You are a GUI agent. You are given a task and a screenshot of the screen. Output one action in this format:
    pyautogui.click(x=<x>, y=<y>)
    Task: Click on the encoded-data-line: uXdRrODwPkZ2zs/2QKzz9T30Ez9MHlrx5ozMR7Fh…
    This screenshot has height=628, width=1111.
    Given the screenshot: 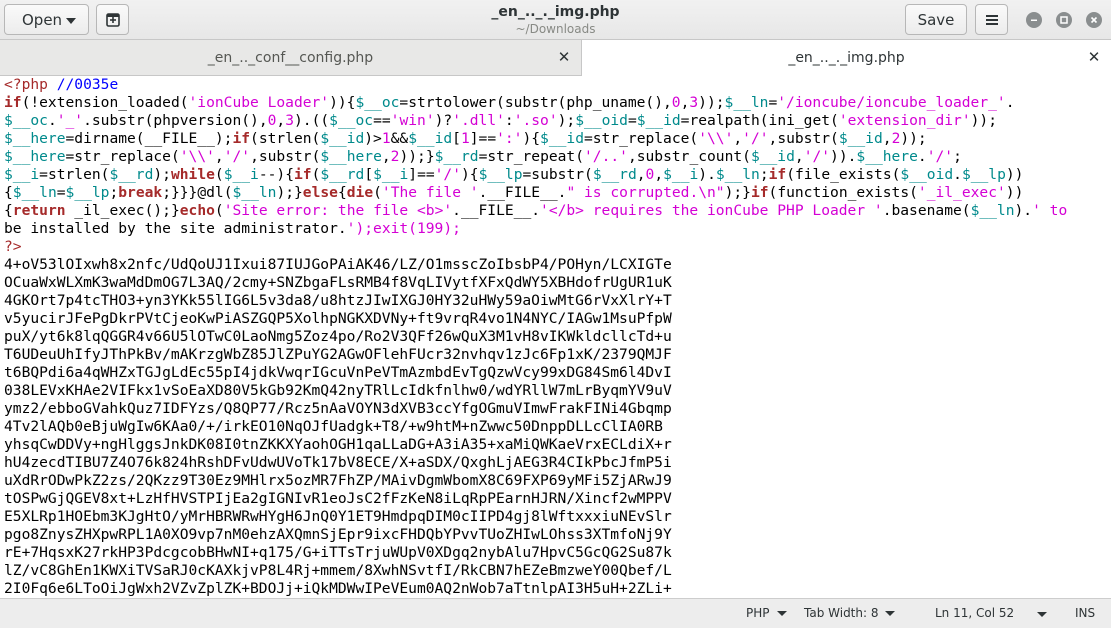 What is the action you would take?
    pyautogui.click(x=338, y=480)
    